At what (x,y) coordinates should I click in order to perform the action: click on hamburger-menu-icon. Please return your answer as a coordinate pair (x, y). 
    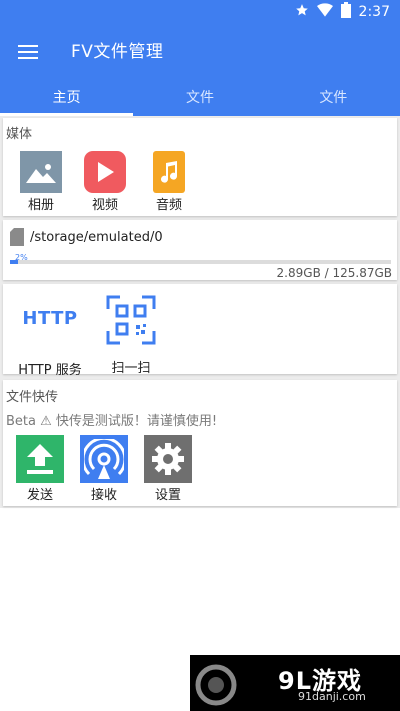
    Looking at the image, I should click on (28, 52).